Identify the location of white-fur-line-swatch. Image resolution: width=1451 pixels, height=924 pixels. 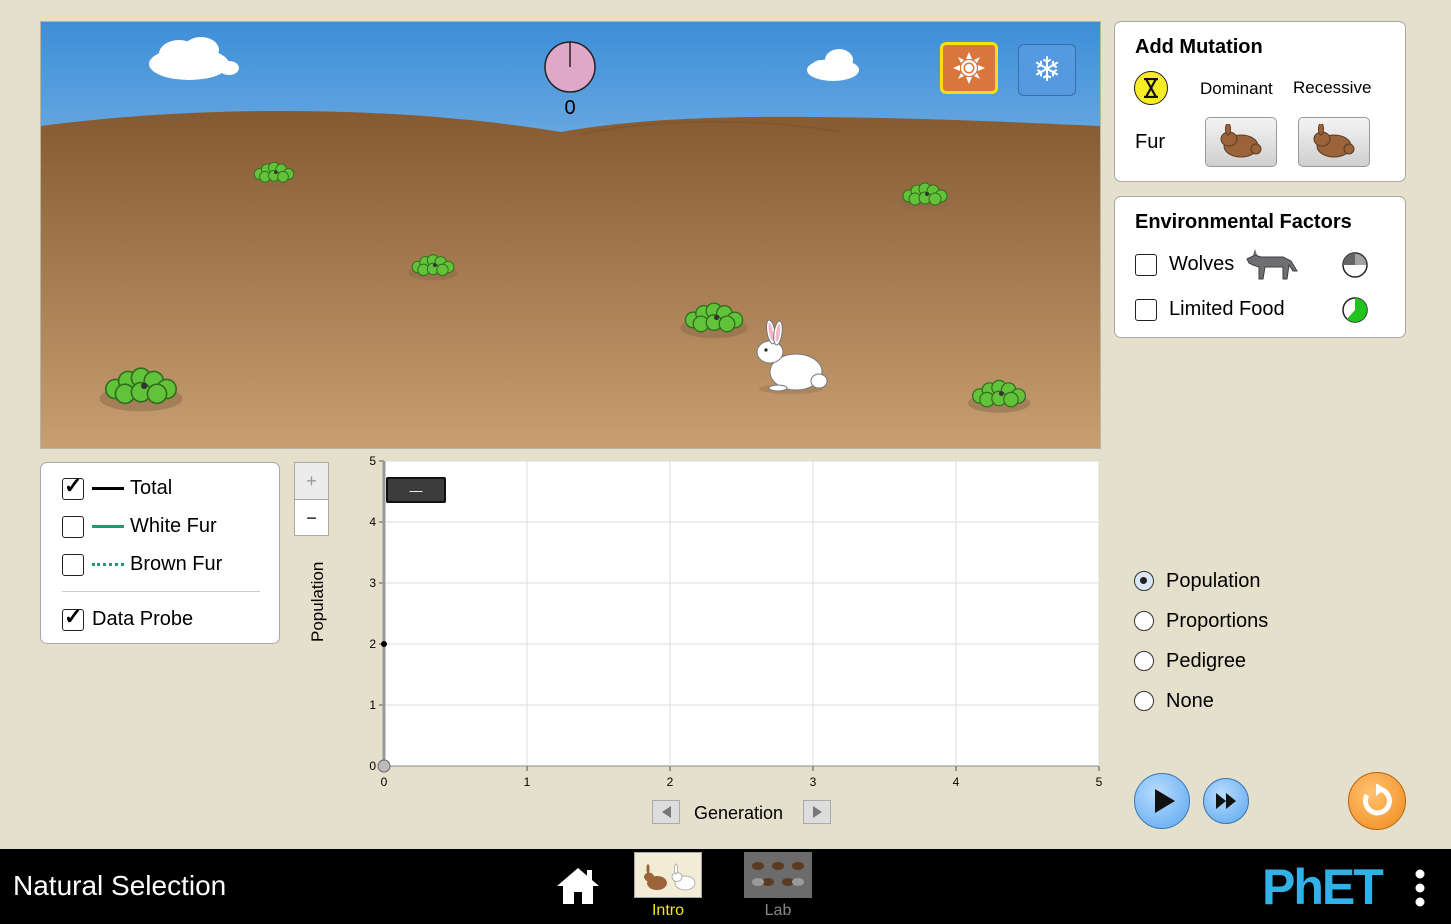
(108, 526).